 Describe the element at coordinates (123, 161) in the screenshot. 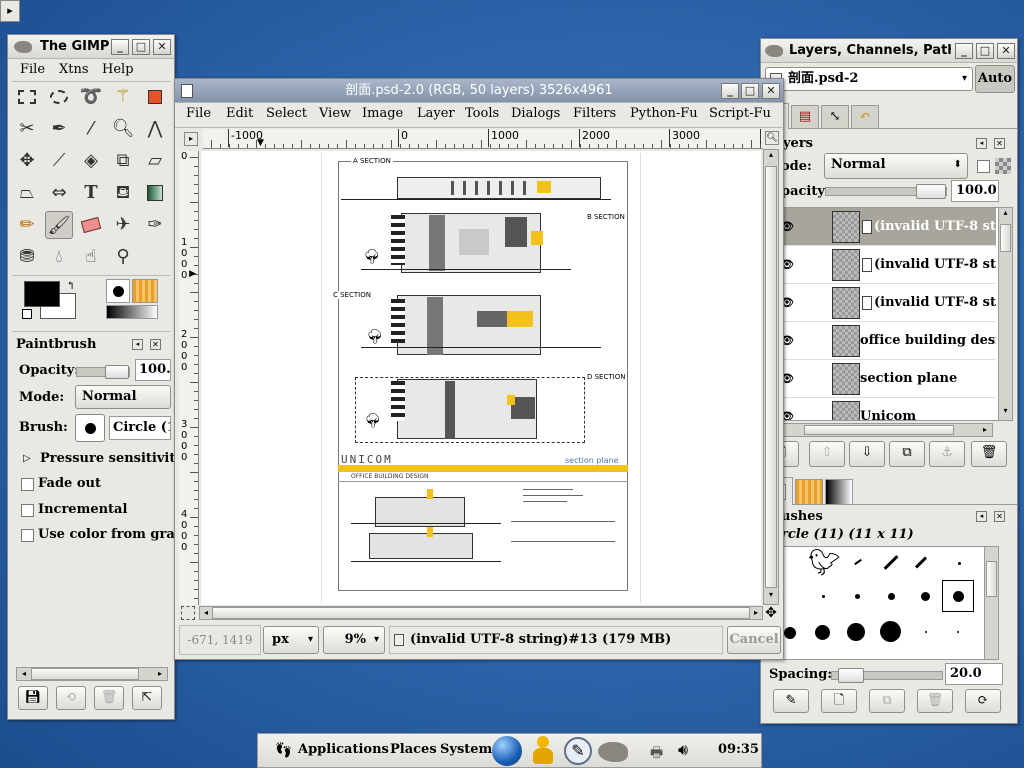

I see `scale-icon: ⧉` at that location.